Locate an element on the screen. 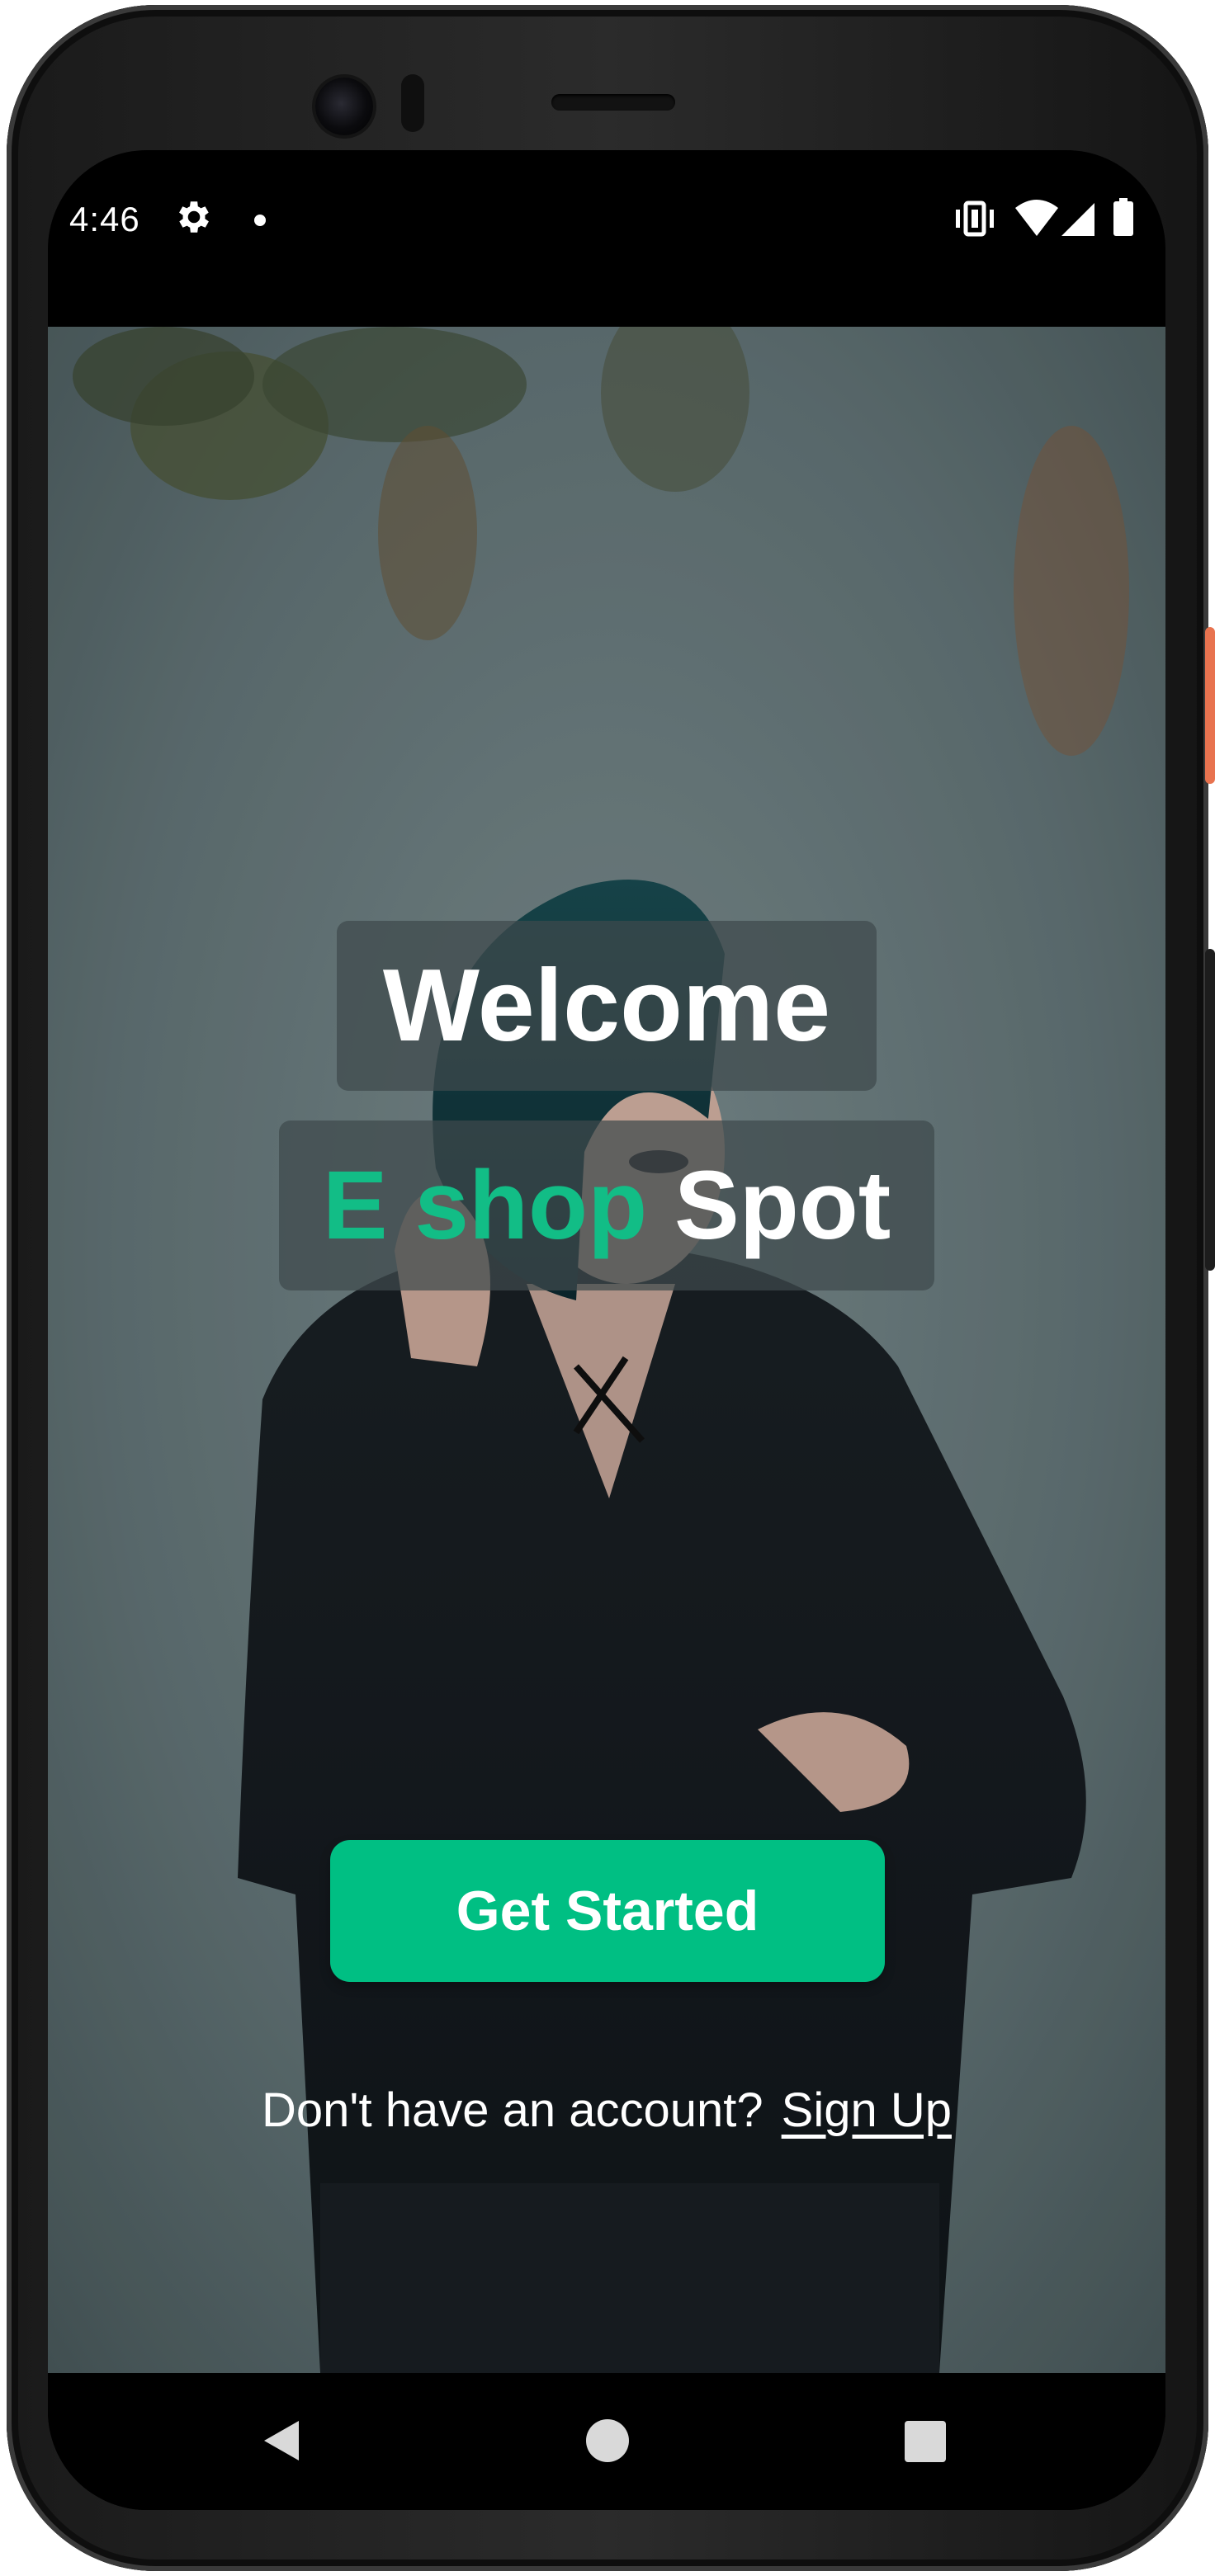 The height and width of the screenshot is (2576, 1215). get-started-button: Get Started is located at coordinates (607, 1911).